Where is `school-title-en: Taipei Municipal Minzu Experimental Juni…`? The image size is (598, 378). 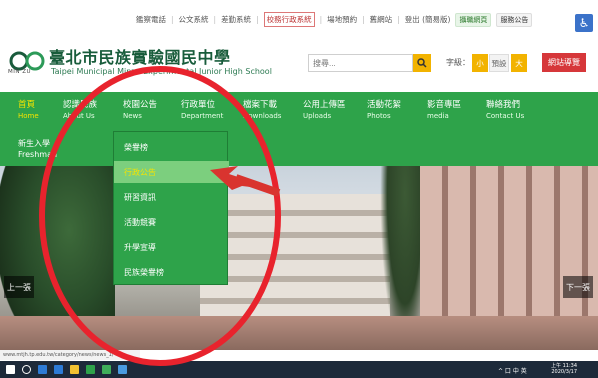 school-title-en: Taipei Municipal Minzu Experimental Juni… is located at coordinates (161, 71).